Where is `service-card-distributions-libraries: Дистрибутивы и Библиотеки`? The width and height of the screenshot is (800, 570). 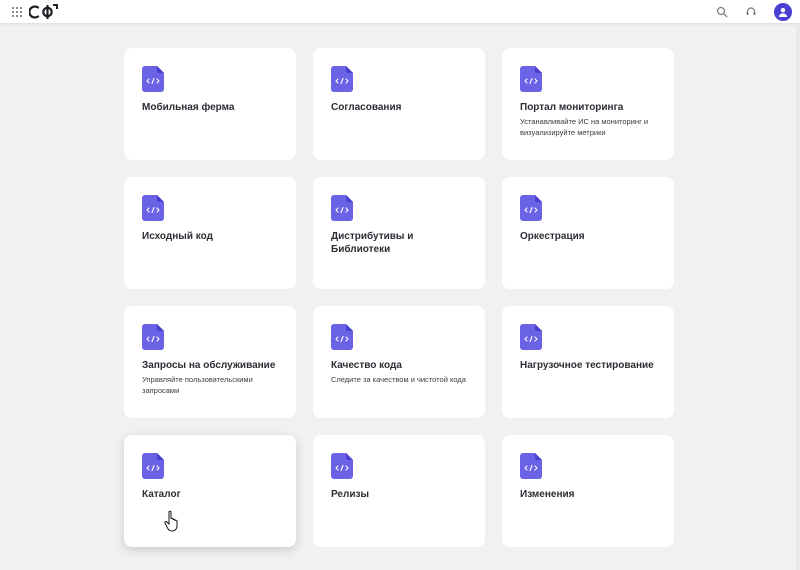 service-card-distributions-libraries: Дистрибутивы и Библиотеки is located at coordinates (399, 233).